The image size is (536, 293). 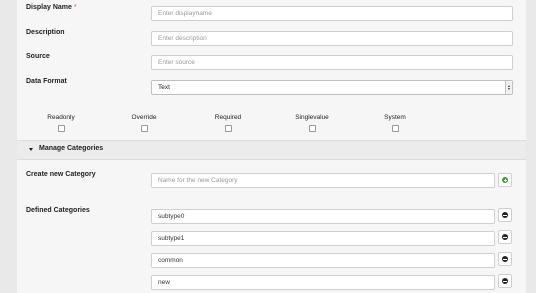 What do you see at coordinates (395, 123) in the screenshot?
I see `flag-system: System` at bounding box center [395, 123].